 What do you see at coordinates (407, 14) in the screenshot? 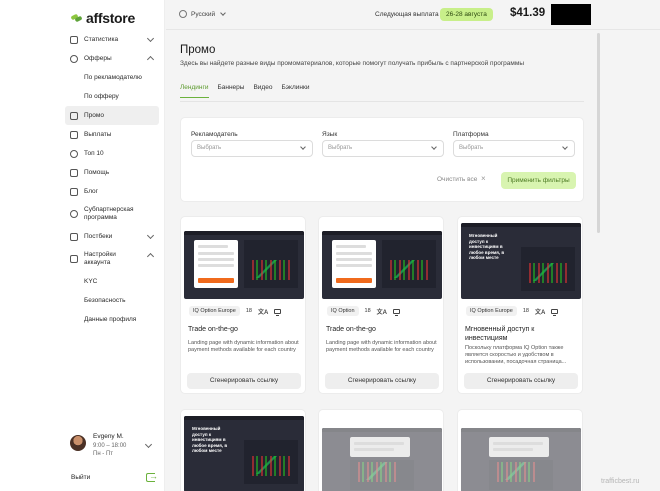
I see `next-payment-label: Следующая выплата` at bounding box center [407, 14].